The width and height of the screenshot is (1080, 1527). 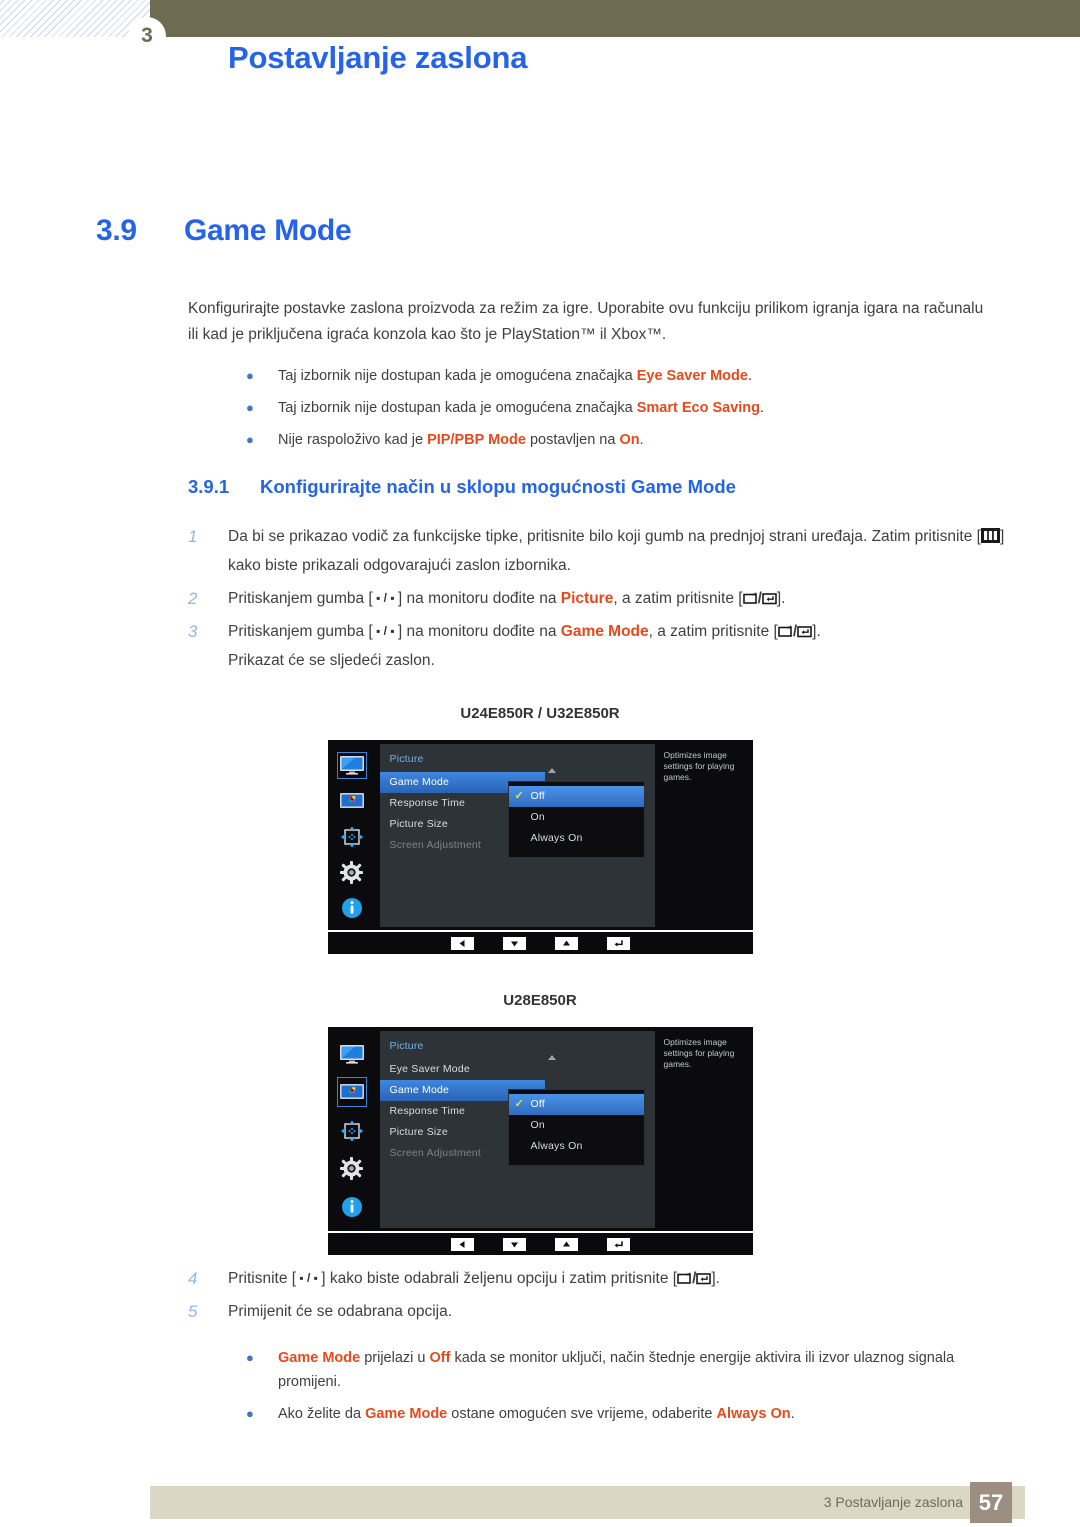 What do you see at coordinates (440, 1358) in the screenshot?
I see `highlight-term: Off` at bounding box center [440, 1358].